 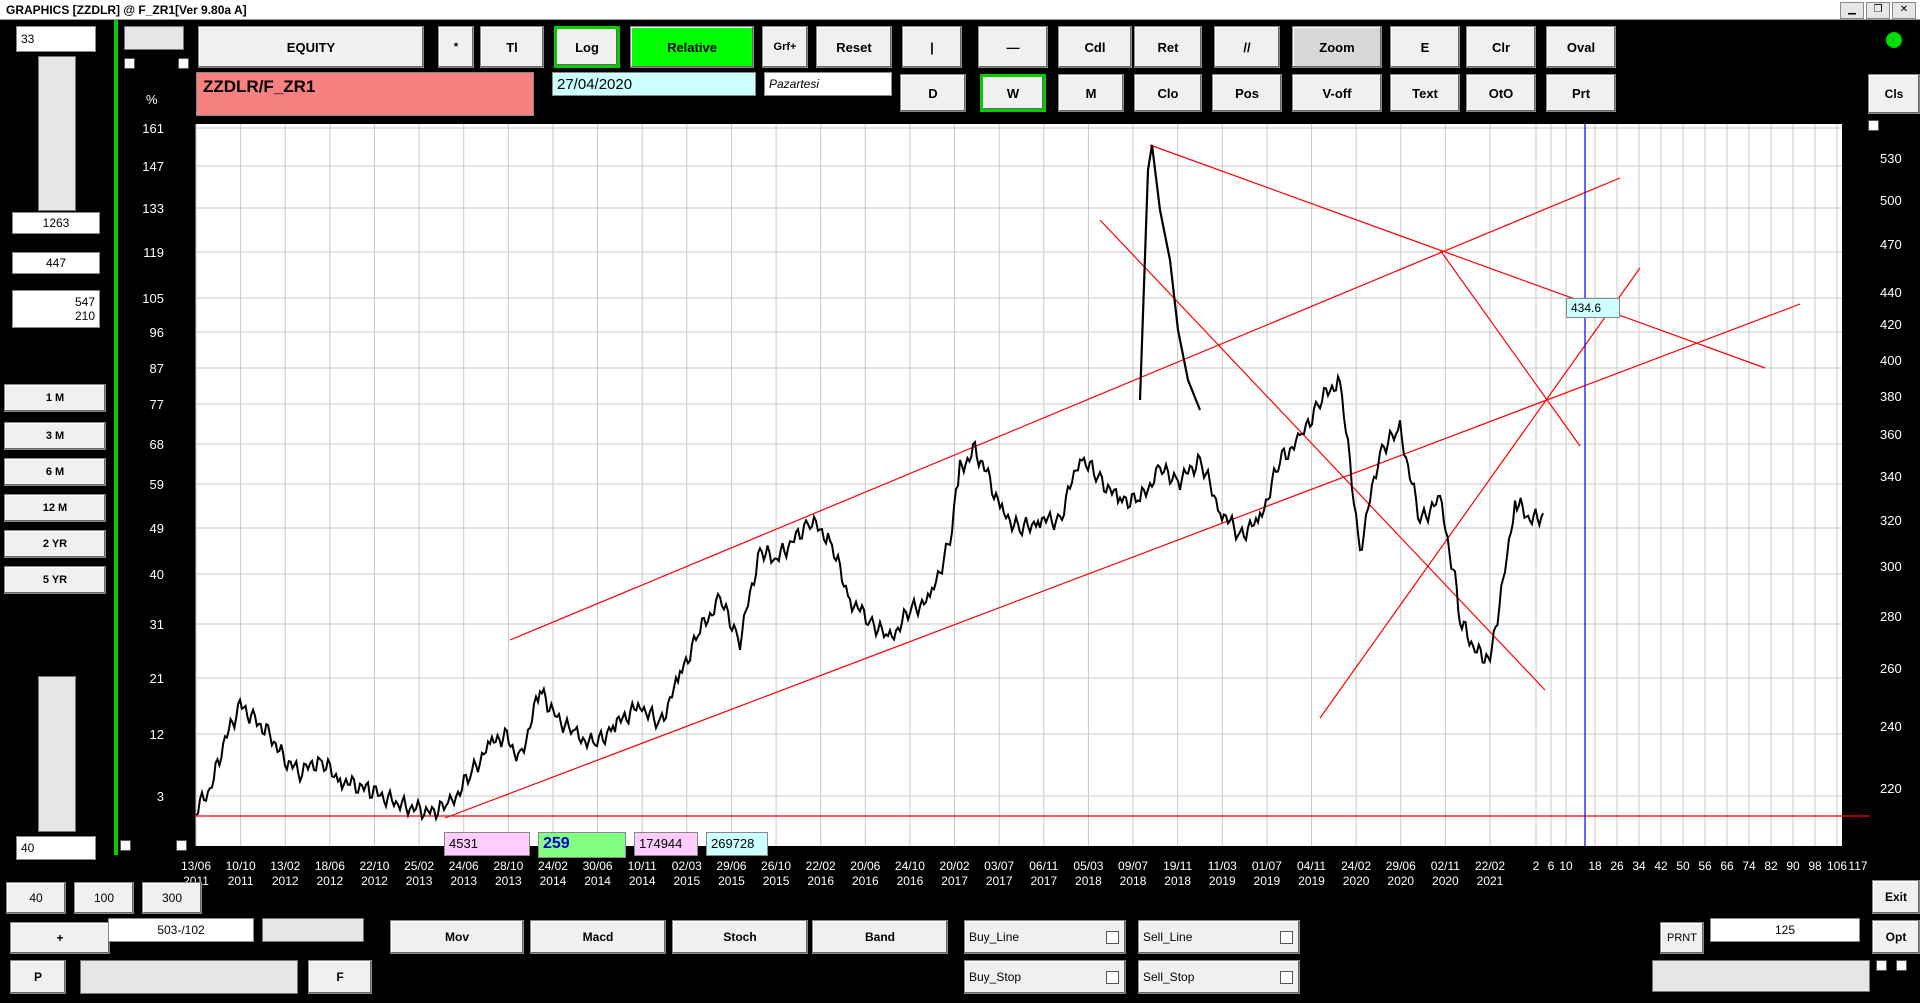 I want to click on plus-button: +, so click(x=60, y=938).